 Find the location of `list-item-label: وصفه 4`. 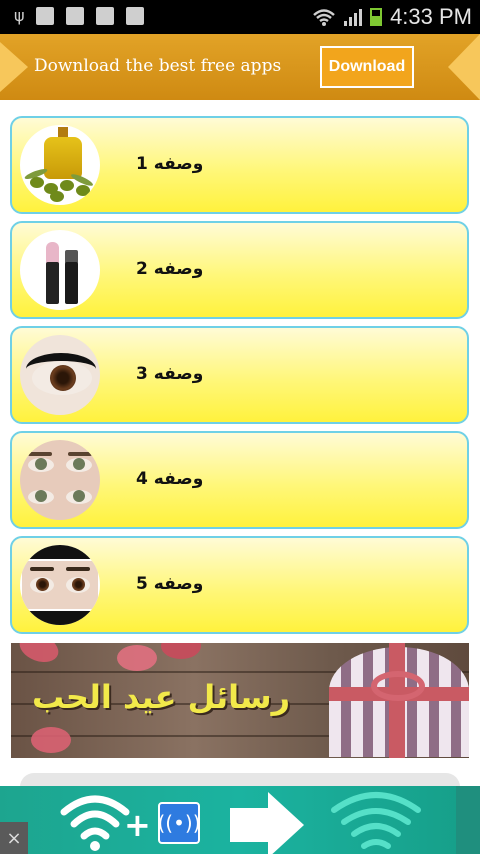

list-item-label: وصفه 4 is located at coordinates (170, 479).